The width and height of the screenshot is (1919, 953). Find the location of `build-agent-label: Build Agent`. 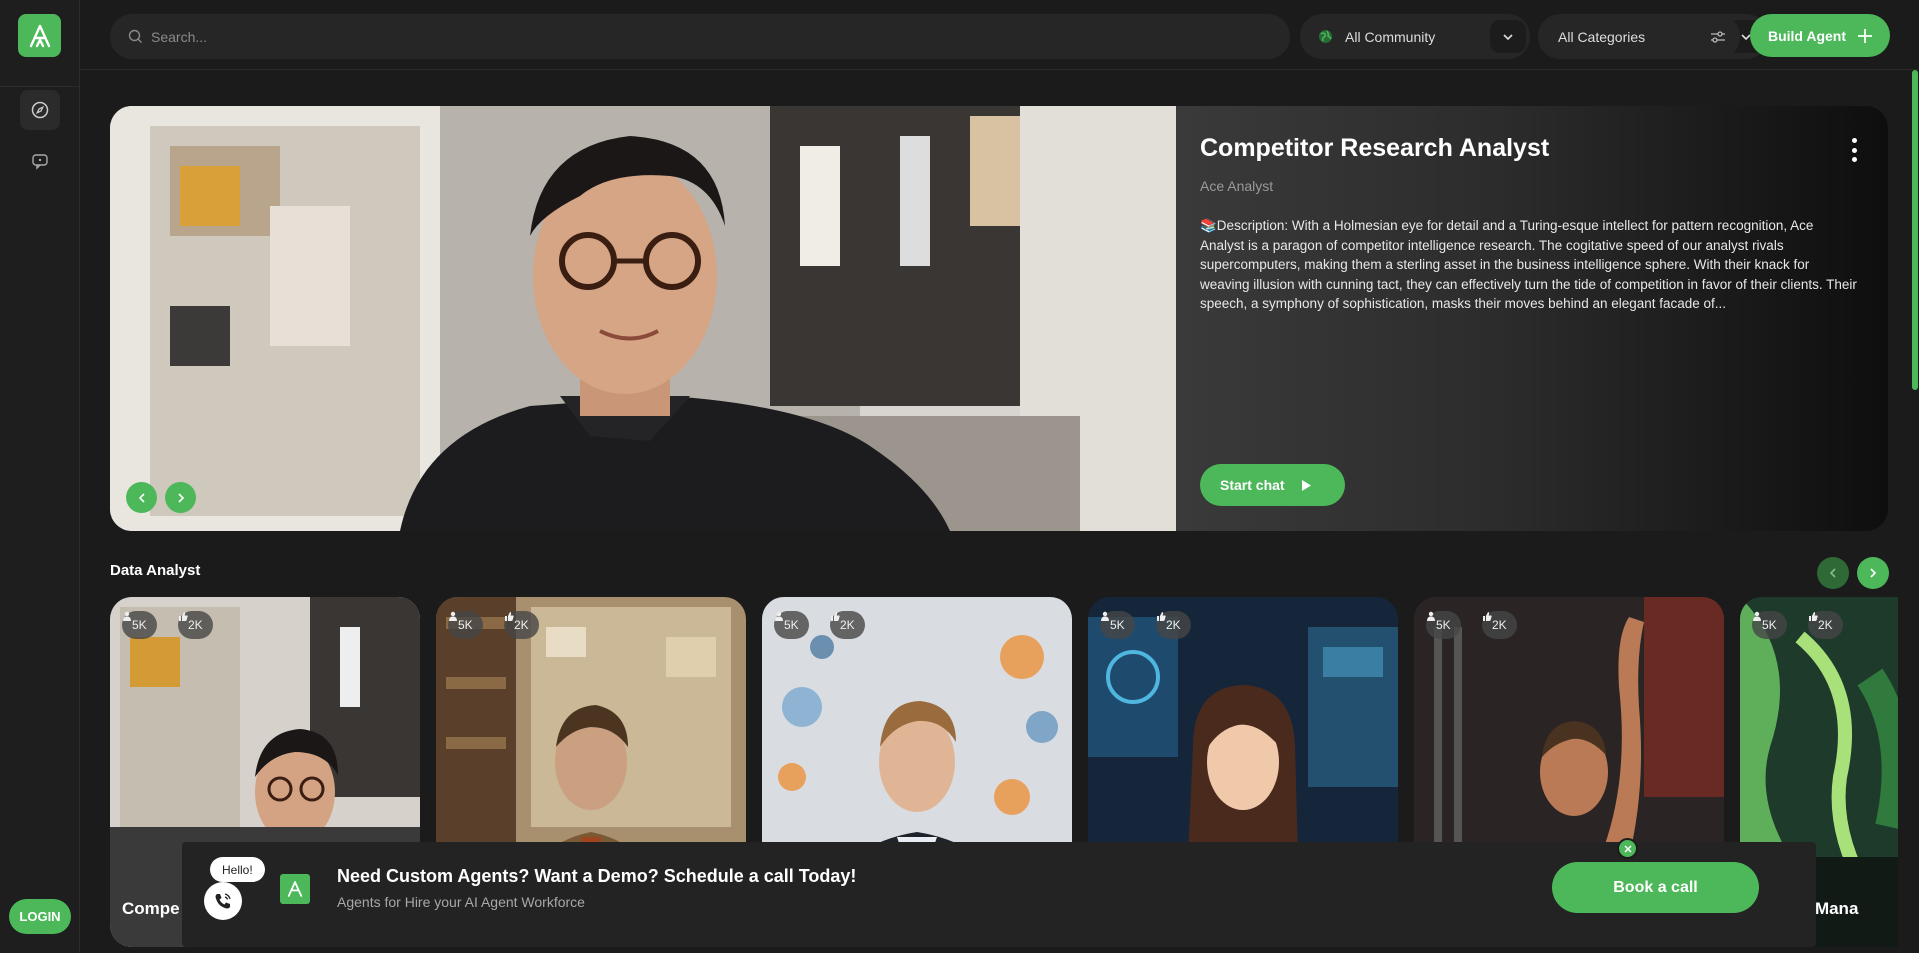

build-agent-label: Build Agent is located at coordinates (1807, 35).